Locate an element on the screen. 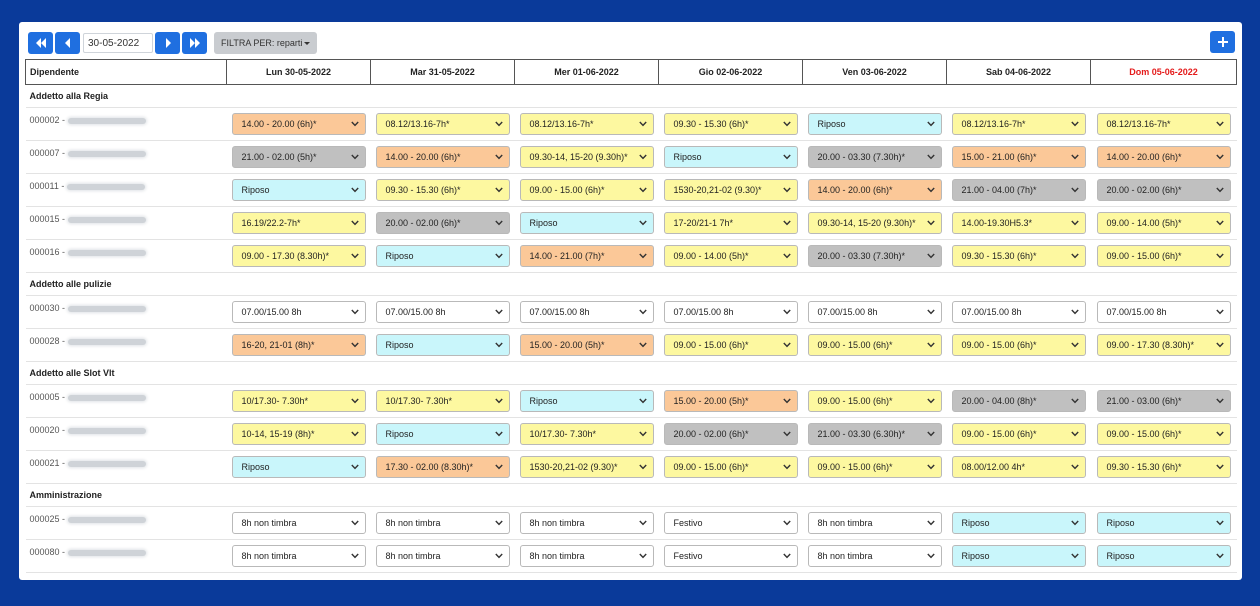 This screenshot has width=1260, height=606. shift-select: 08.00/12.00 4h* is located at coordinates (1018, 467).